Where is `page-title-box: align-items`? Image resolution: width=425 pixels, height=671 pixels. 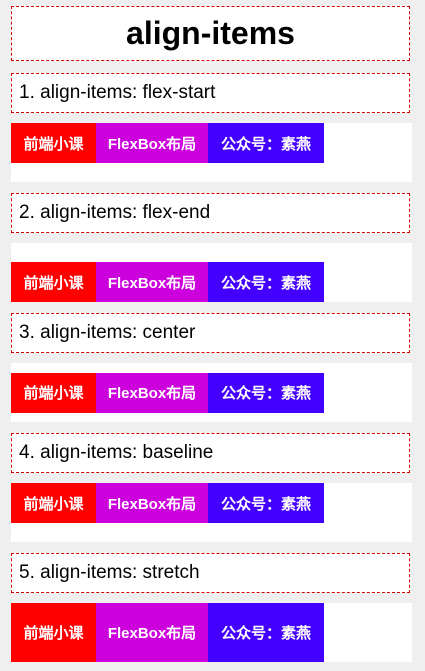 page-title-box: align-items is located at coordinates (210, 33).